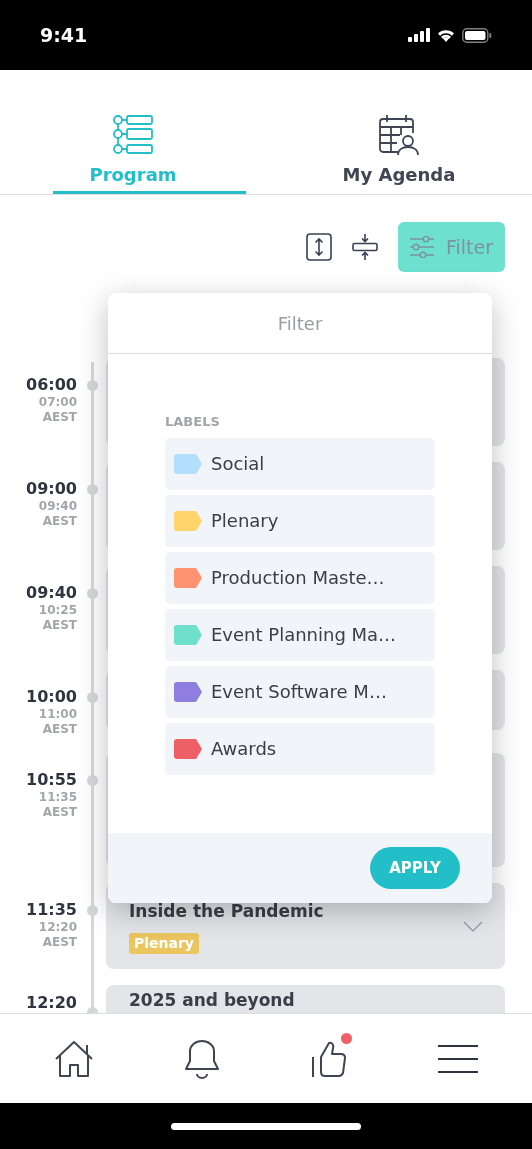 This screenshot has width=532, height=1149. I want to click on home-icon, so click(74, 1058).